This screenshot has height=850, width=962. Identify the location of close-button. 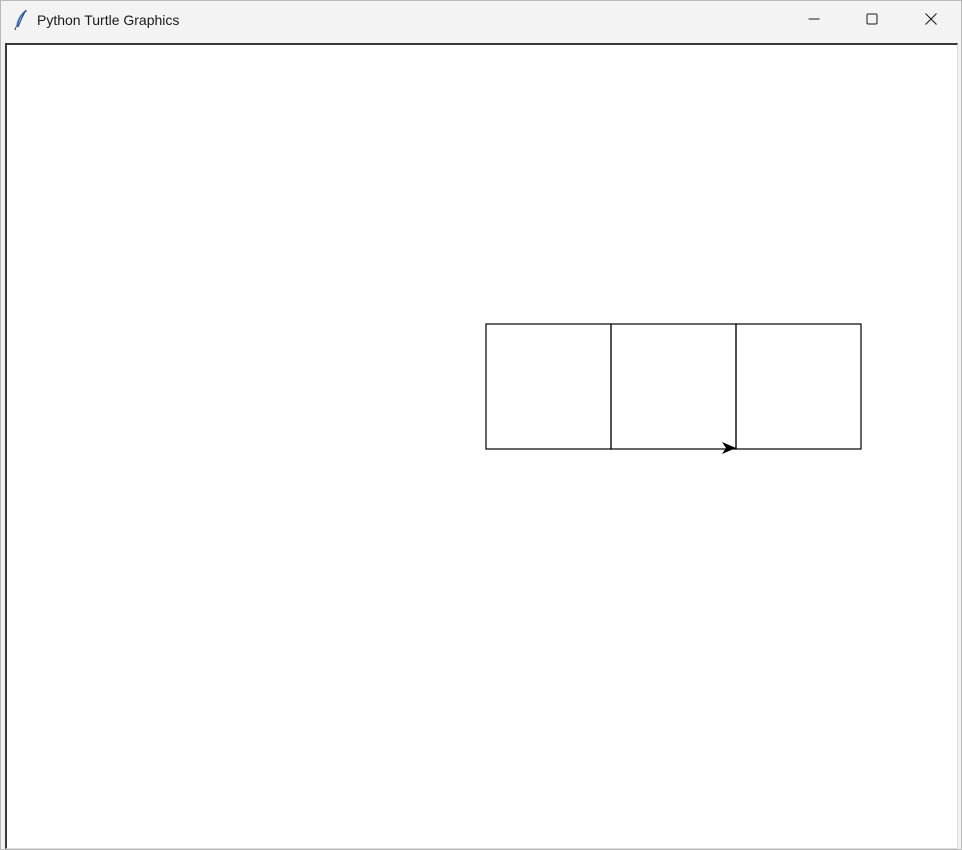
(931, 20).